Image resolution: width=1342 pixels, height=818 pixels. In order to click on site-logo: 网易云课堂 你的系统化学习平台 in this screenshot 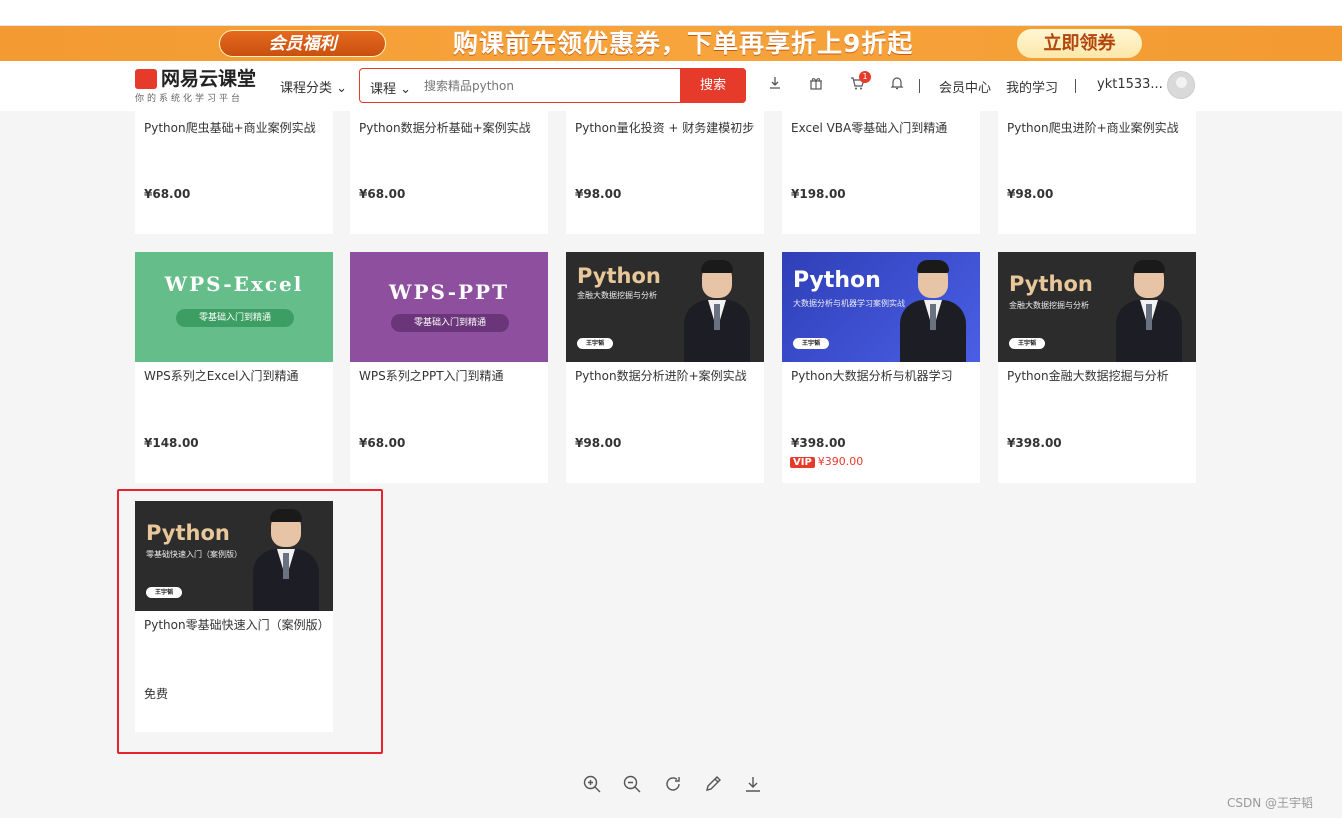, I will do `click(200, 87)`.